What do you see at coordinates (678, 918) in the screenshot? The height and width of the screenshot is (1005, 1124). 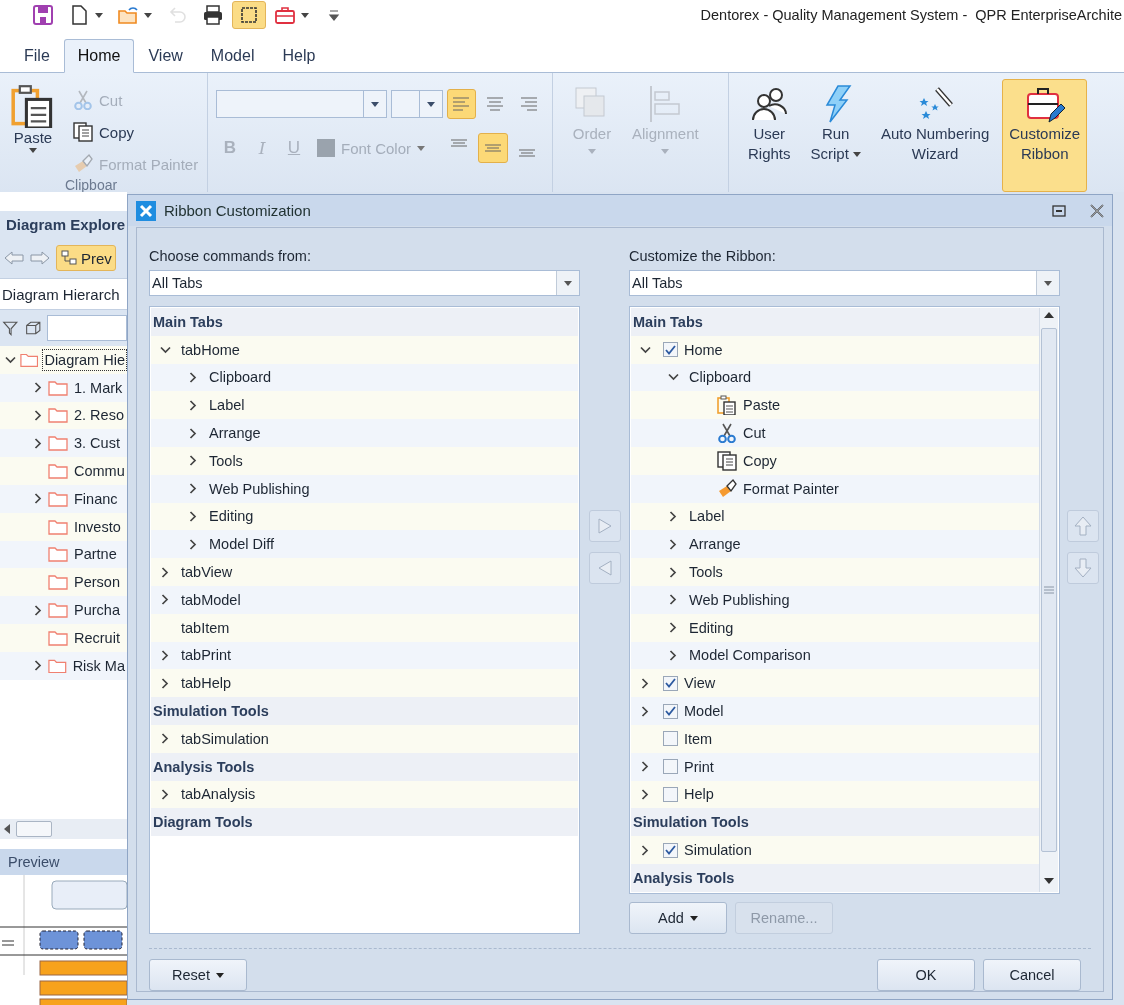 I see `dialog-button: Add` at bounding box center [678, 918].